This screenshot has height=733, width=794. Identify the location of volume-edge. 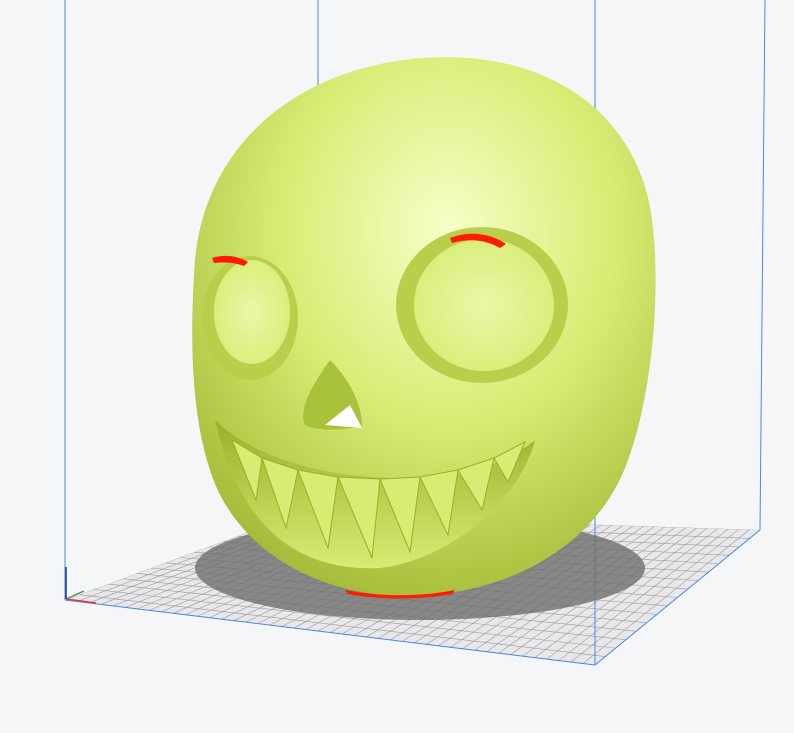
(762, 265).